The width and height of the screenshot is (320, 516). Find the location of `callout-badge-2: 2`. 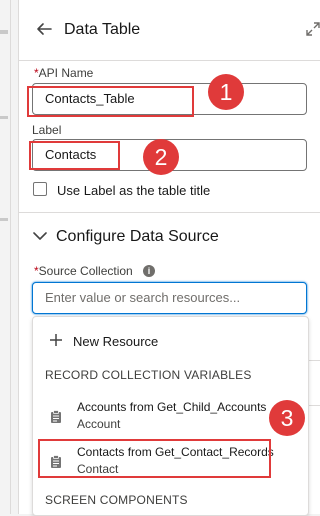

callout-badge-2: 2 is located at coordinates (161, 157).